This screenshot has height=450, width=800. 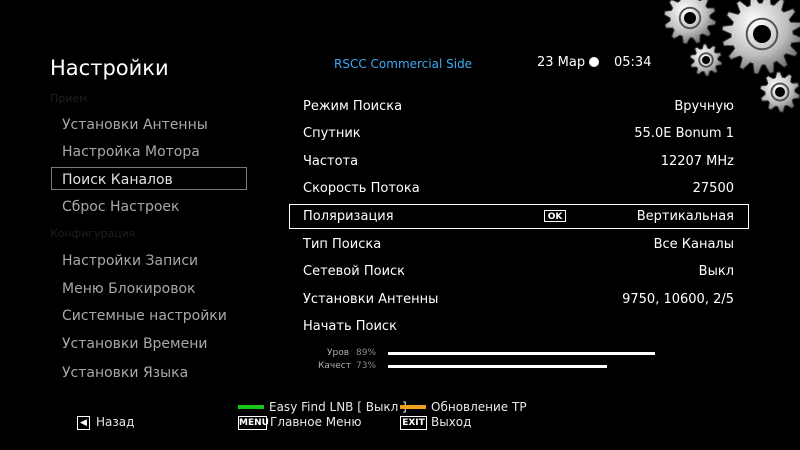 What do you see at coordinates (366, 366) in the screenshot?
I see `signal-quality-percent: 73%` at bounding box center [366, 366].